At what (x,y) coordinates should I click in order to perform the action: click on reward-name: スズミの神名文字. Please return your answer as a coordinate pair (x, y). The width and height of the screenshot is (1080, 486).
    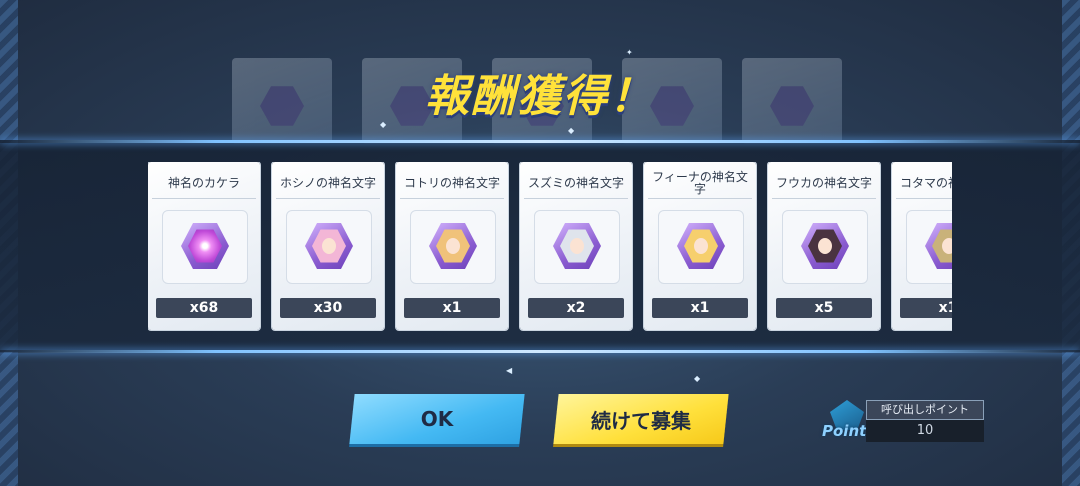
    Looking at the image, I should click on (576, 183).